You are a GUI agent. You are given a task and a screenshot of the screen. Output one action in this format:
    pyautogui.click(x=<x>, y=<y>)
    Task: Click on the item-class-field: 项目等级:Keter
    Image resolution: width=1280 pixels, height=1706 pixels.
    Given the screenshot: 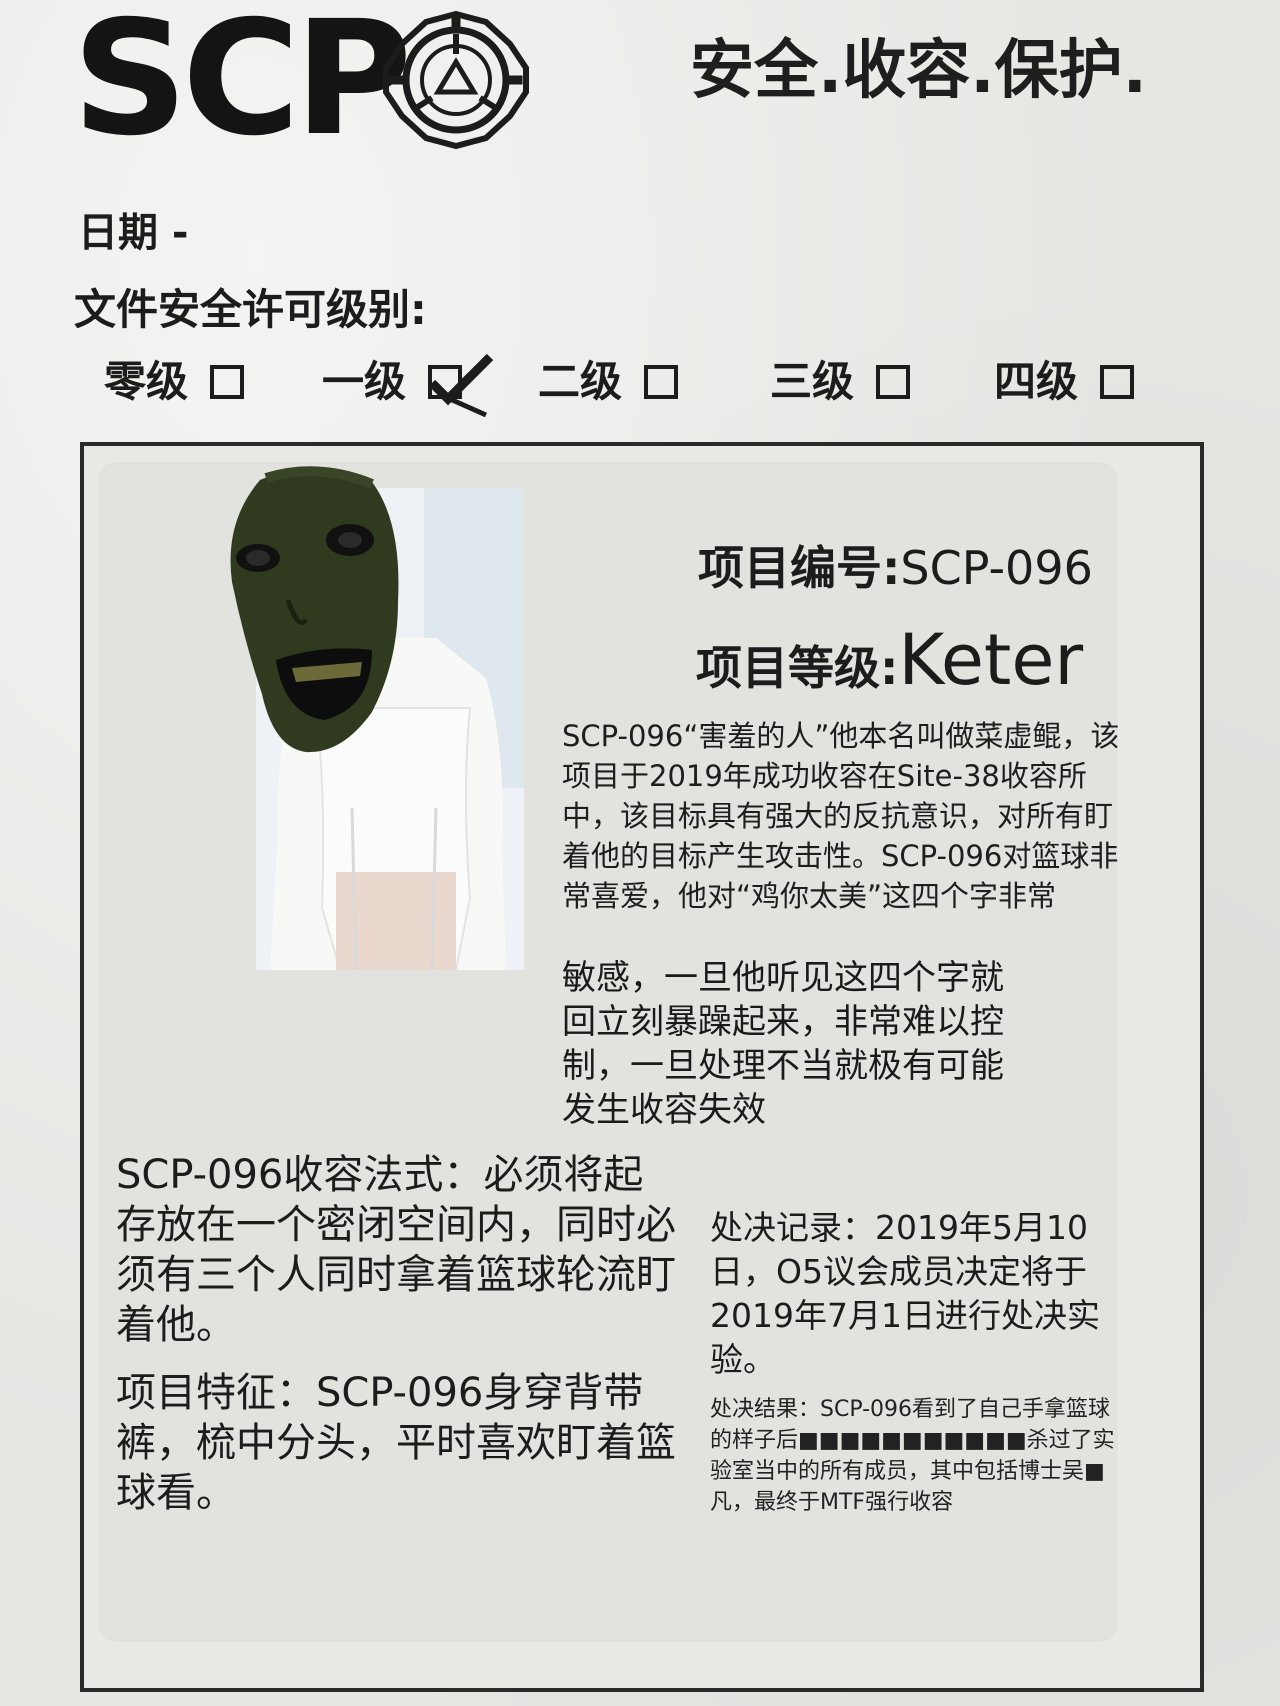 What is the action you would take?
    pyautogui.click(x=889, y=664)
    